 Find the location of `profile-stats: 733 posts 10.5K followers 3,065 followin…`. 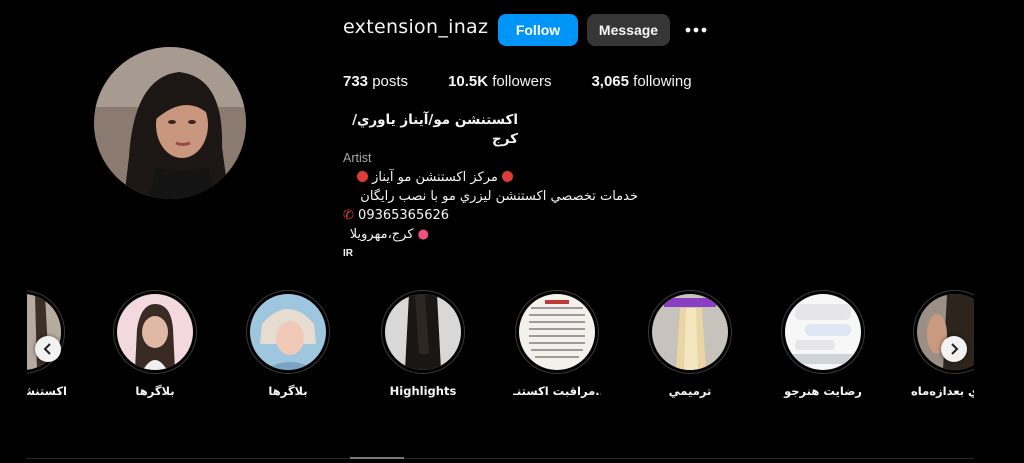

profile-stats: 733 posts 10.5K followers 3,065 followin… is located at coordinates (537, 81).